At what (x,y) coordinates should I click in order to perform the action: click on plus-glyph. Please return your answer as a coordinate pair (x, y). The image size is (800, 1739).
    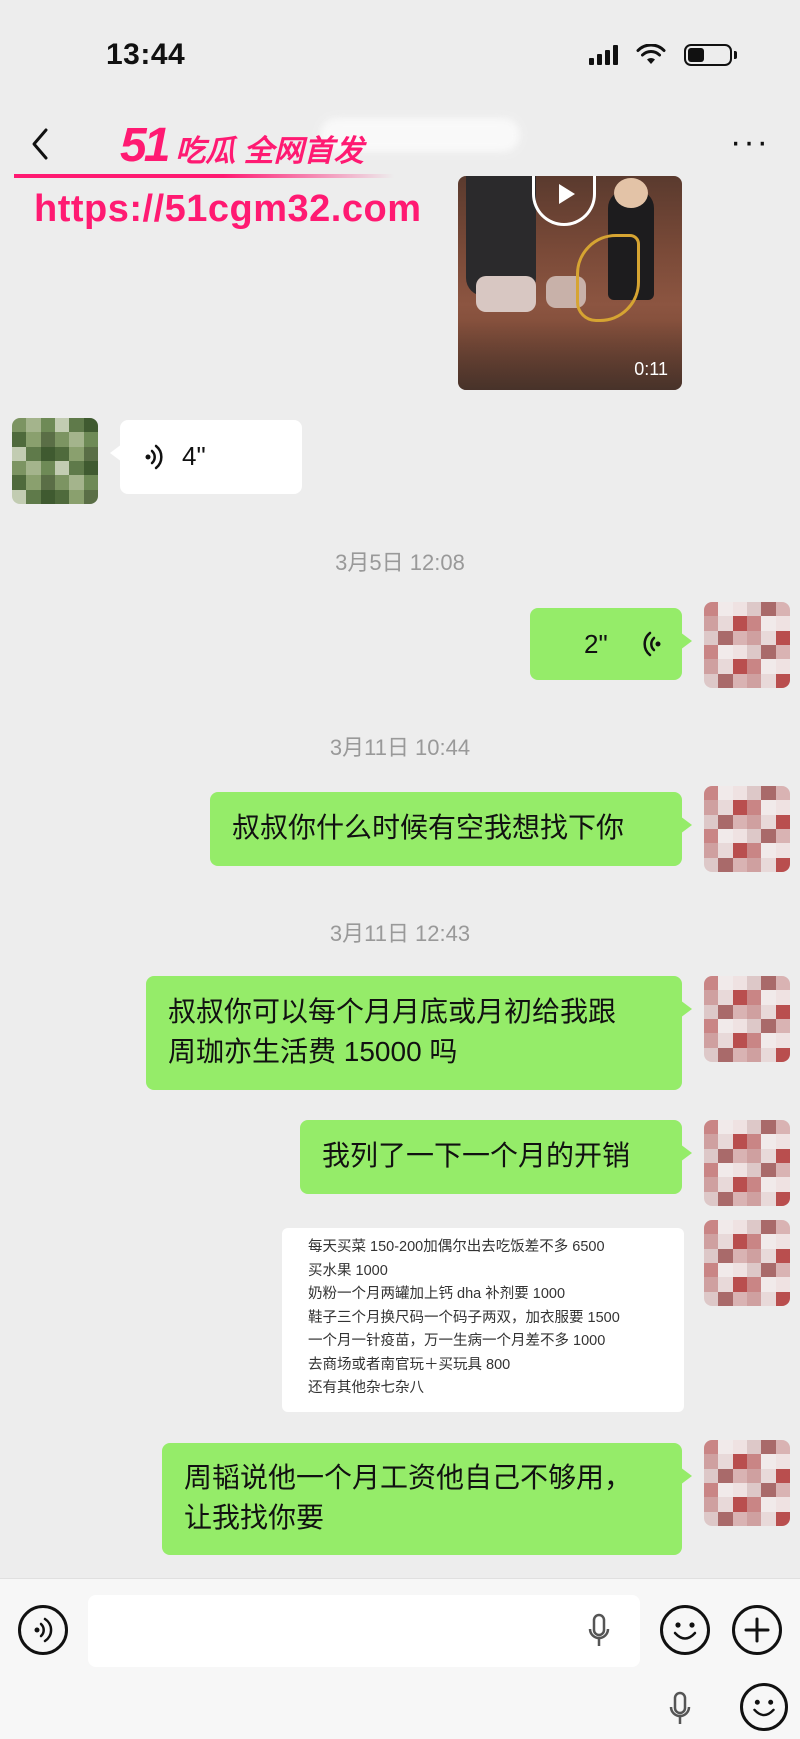
    Looking at the image, I should click on (757, 1630).